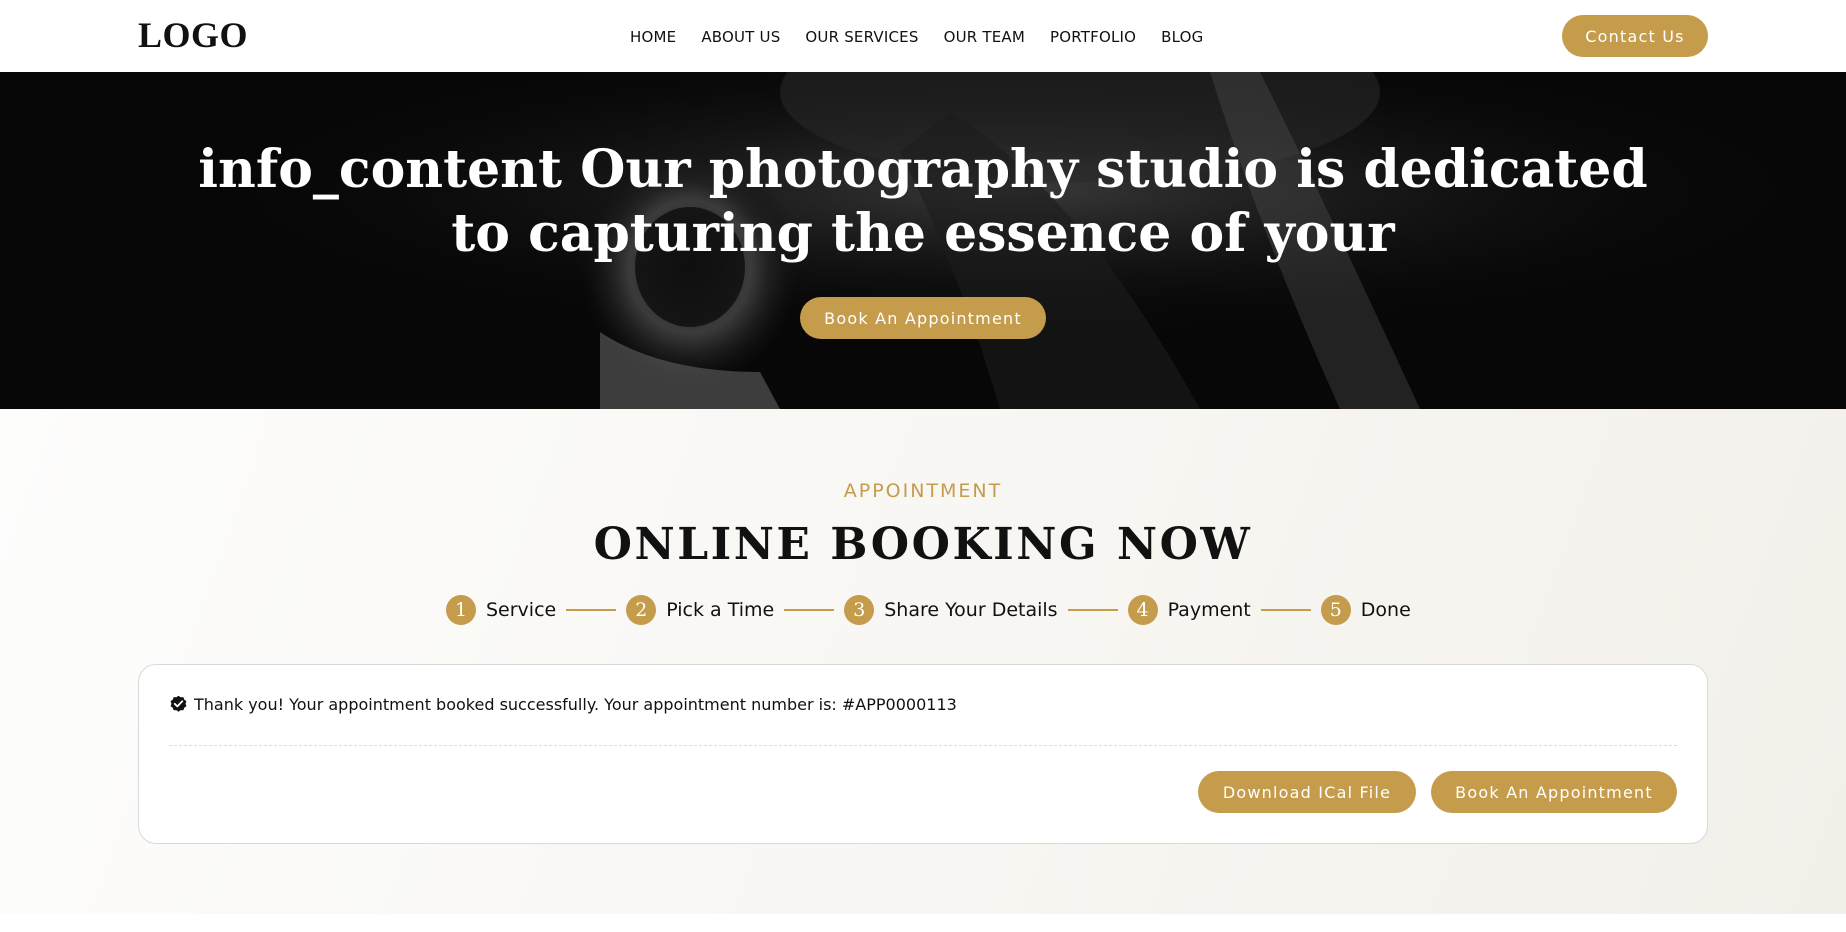  Describe the element at coordinates (193, 35) in the screenshot. I see `logo: LOGO` at that location.